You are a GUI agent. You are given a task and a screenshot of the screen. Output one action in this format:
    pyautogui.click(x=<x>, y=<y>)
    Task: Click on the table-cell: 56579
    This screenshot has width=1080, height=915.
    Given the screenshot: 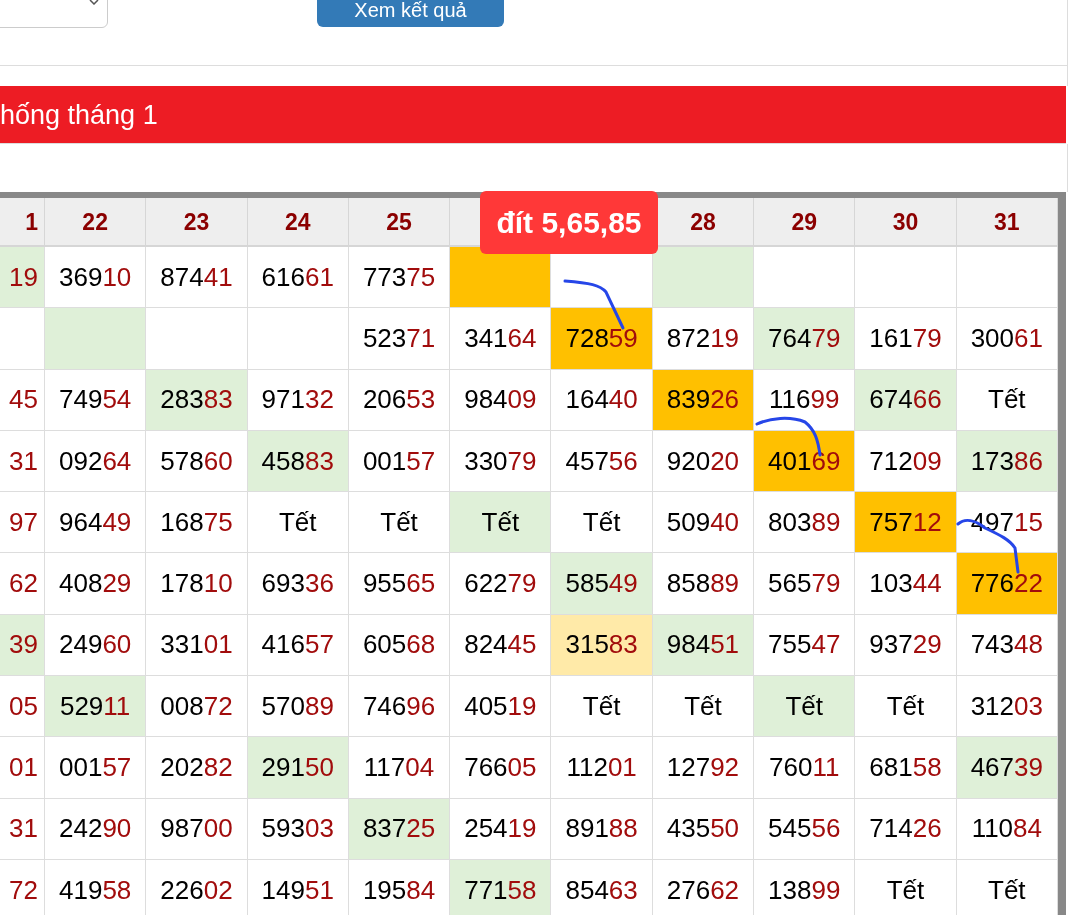 What is the action you would take?
    pyautogui.click(x=805, y=584)
    